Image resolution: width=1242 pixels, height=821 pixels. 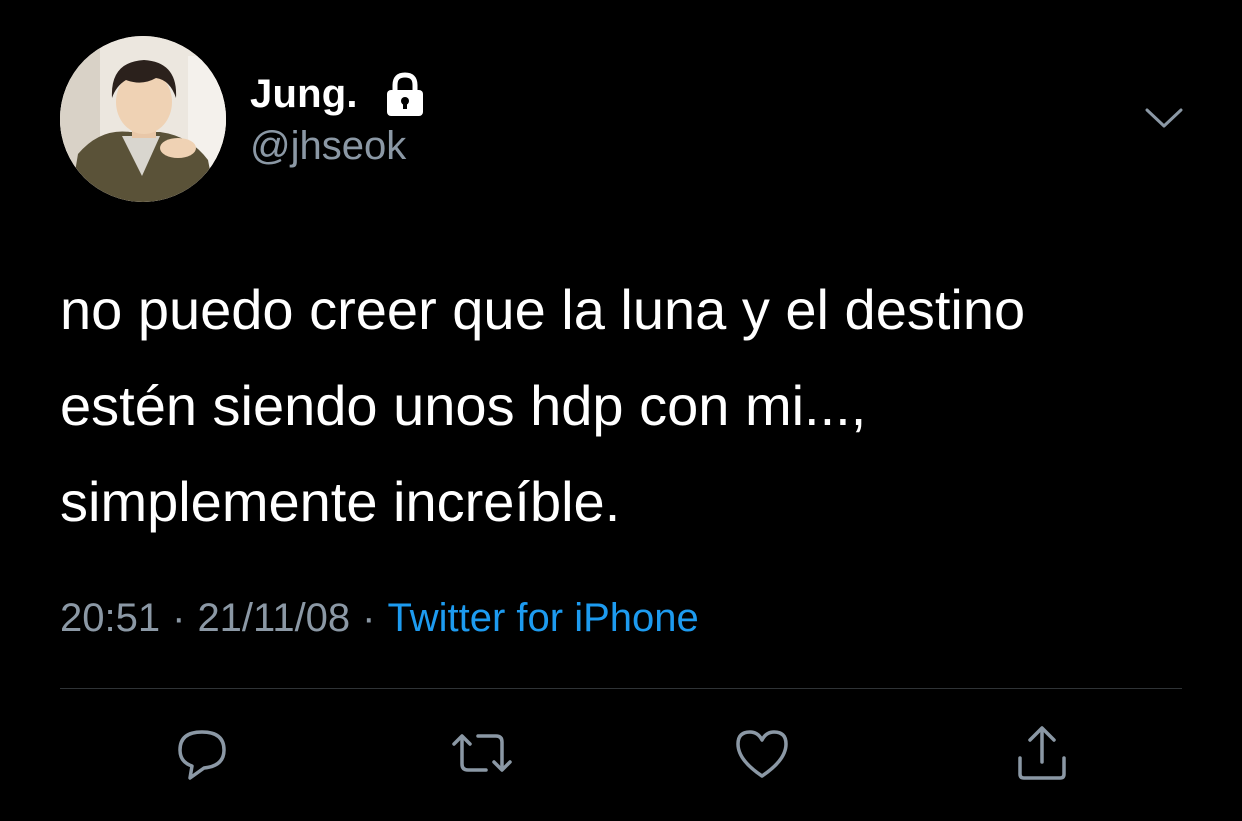 I want to click on tweet-time: 20:51, so click(x=110, y=618).